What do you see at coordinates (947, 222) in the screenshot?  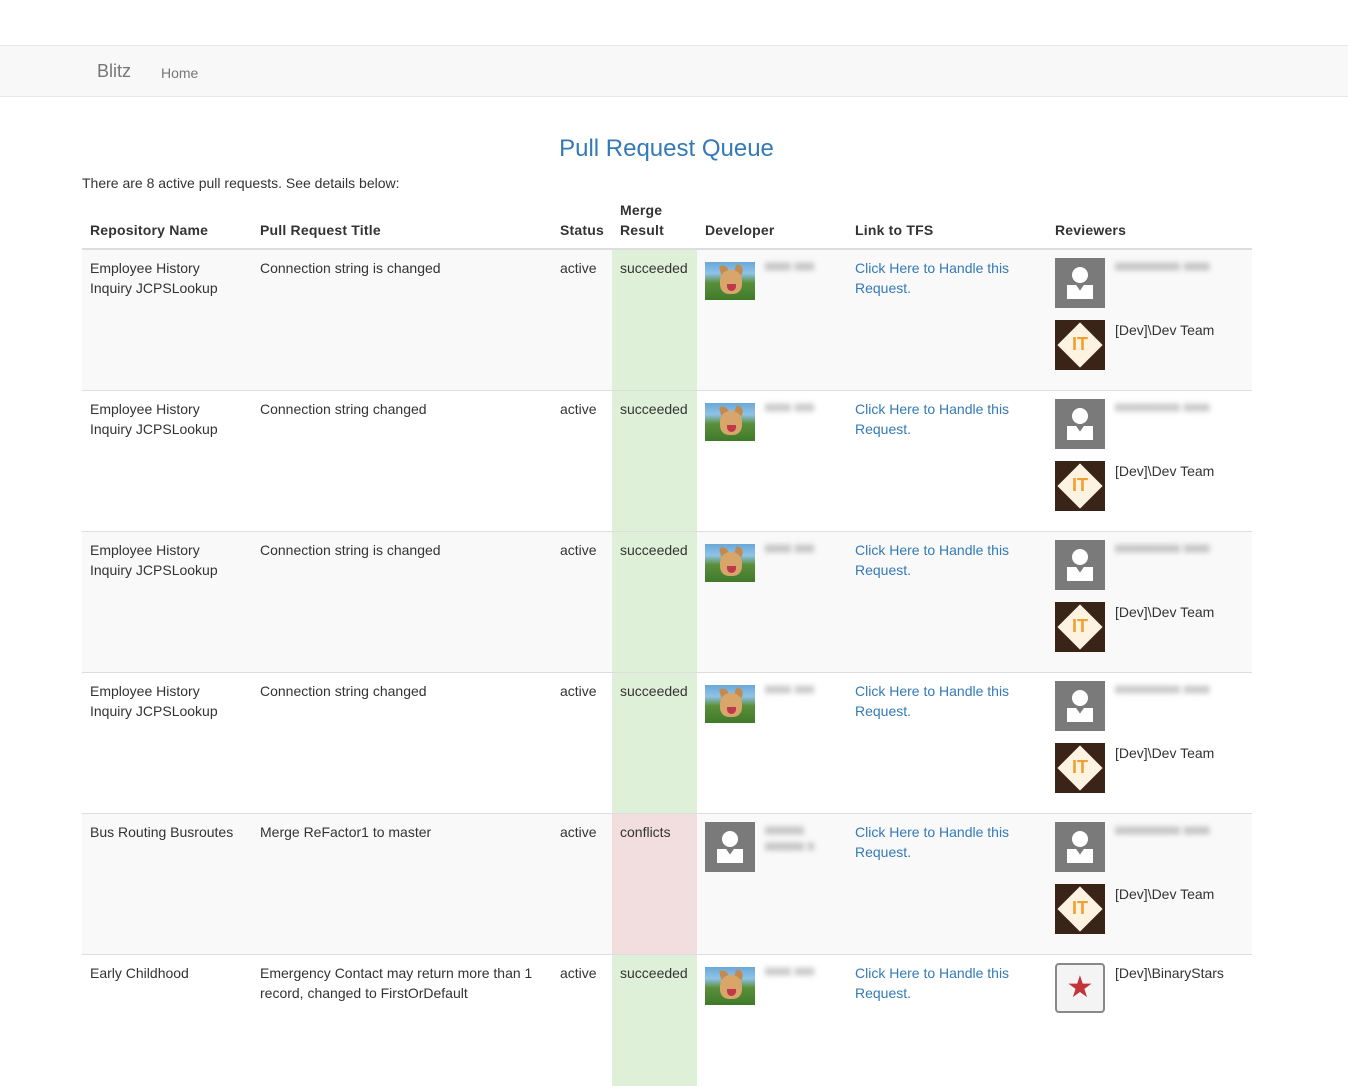 I see `header-link: Link to TFS` at bounding box center [947, 222].